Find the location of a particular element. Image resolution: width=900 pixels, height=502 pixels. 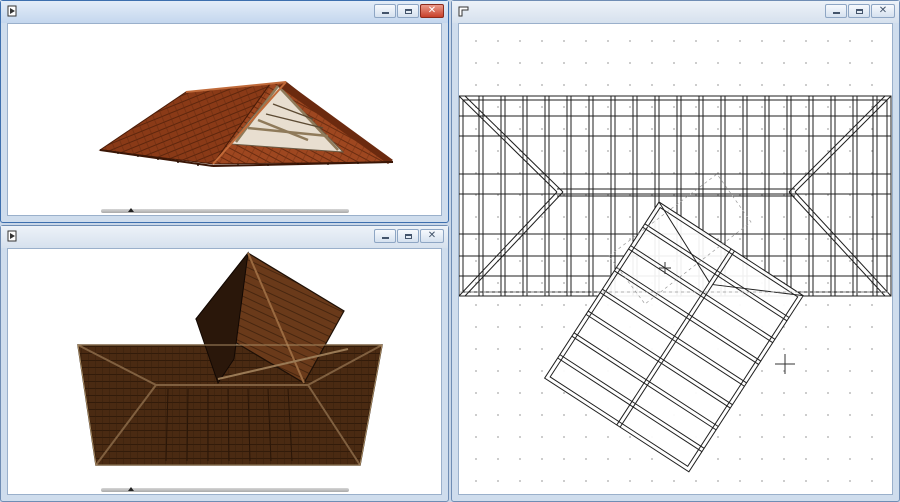

roof-axonometric-render is located at coordinates (230, 358).